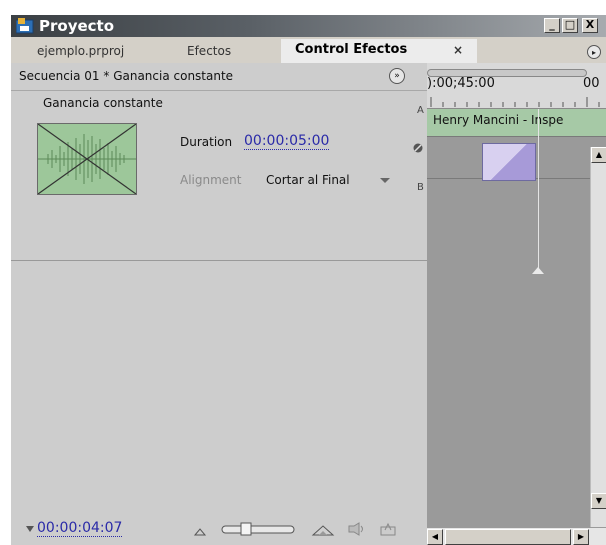  What do you see at coordinates (287, 141) in the screenshot?
I see `duration-field: 00:00:05:00` at bounding box center [287, 141].